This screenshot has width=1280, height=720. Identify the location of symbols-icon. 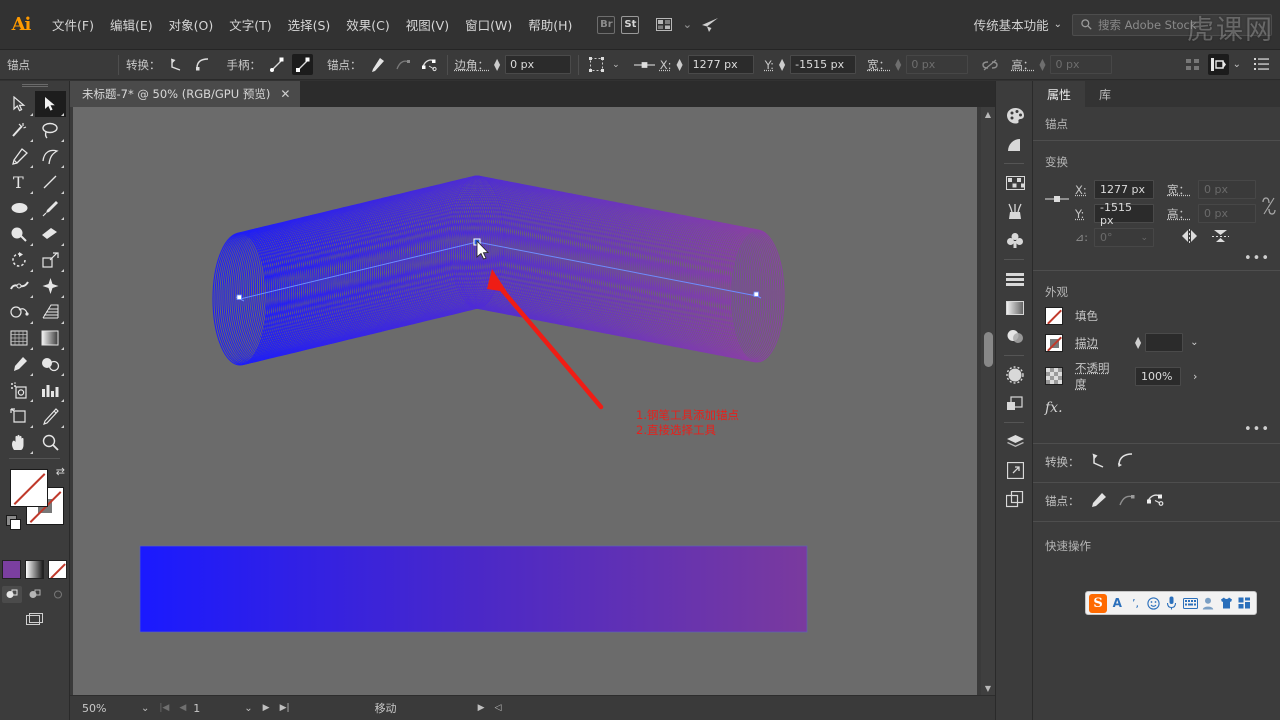
(1015, 240).